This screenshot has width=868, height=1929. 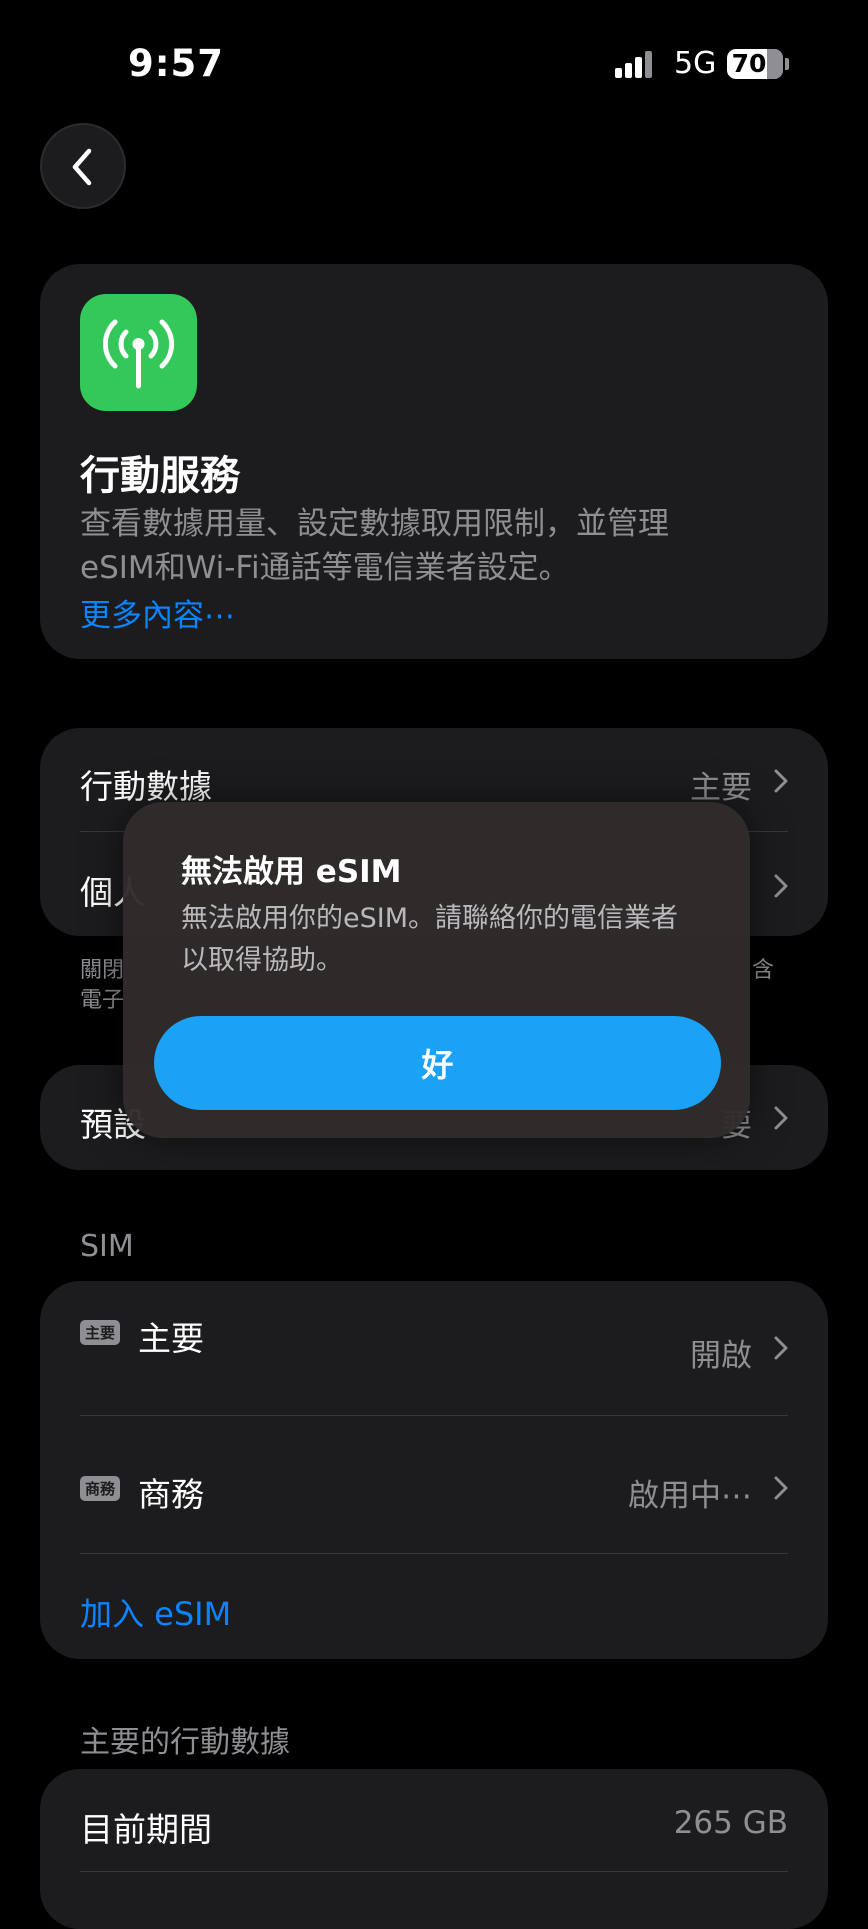 What do you see at coordinates (171, 1336) in the screenshot?
I see `sim-primary-label: 主要` at bounding box center [171, 1336].